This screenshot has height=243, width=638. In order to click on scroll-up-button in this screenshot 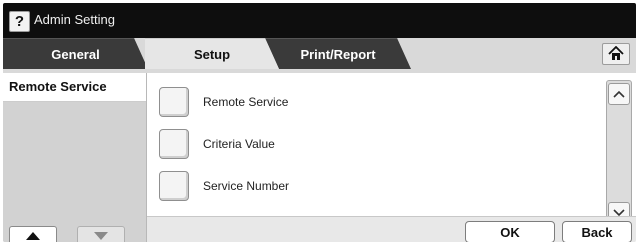, I will do `click(619, 94)`.